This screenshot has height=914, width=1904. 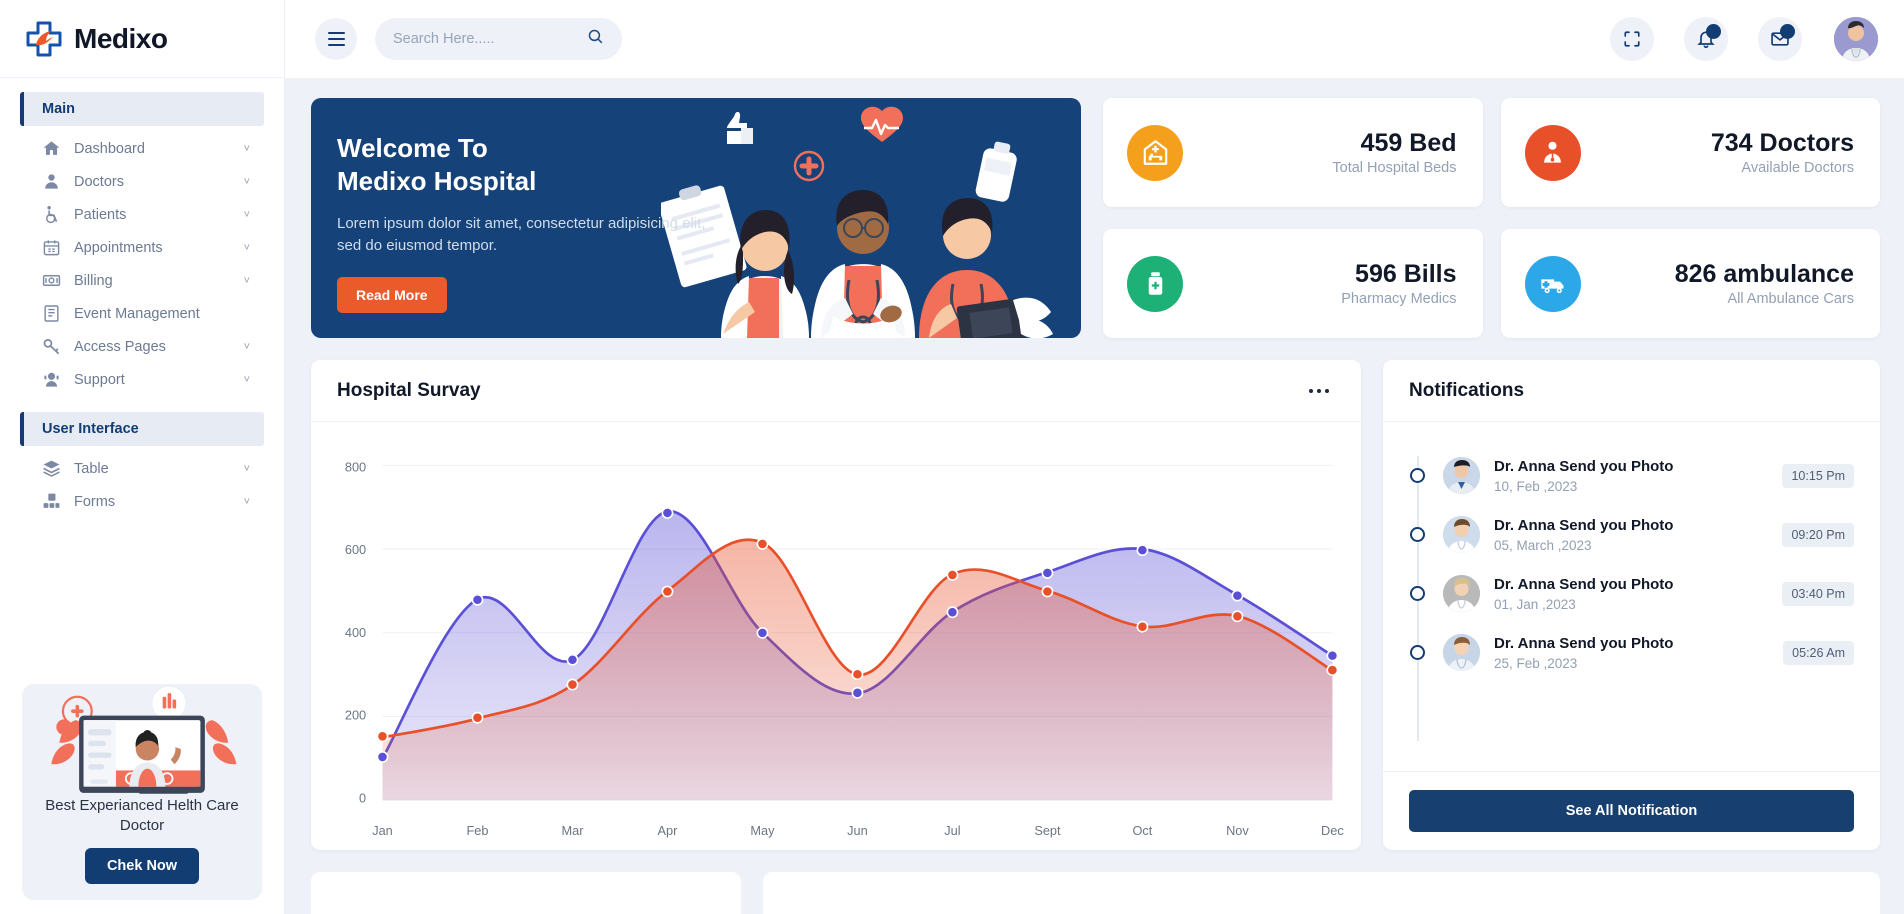 What do you see at coordinates (1706, 39) in the screenshot?
I see `bell-icon` at bounding box center [1706, 39].